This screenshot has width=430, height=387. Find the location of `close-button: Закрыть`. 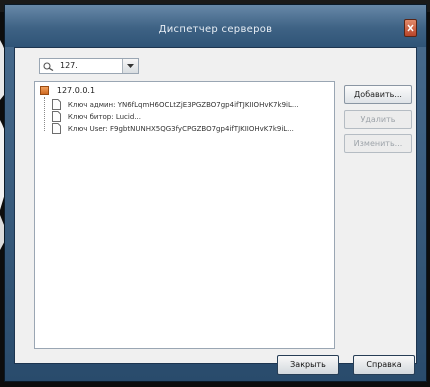

close-button: Закрыть is located at coordinates (308, 365).